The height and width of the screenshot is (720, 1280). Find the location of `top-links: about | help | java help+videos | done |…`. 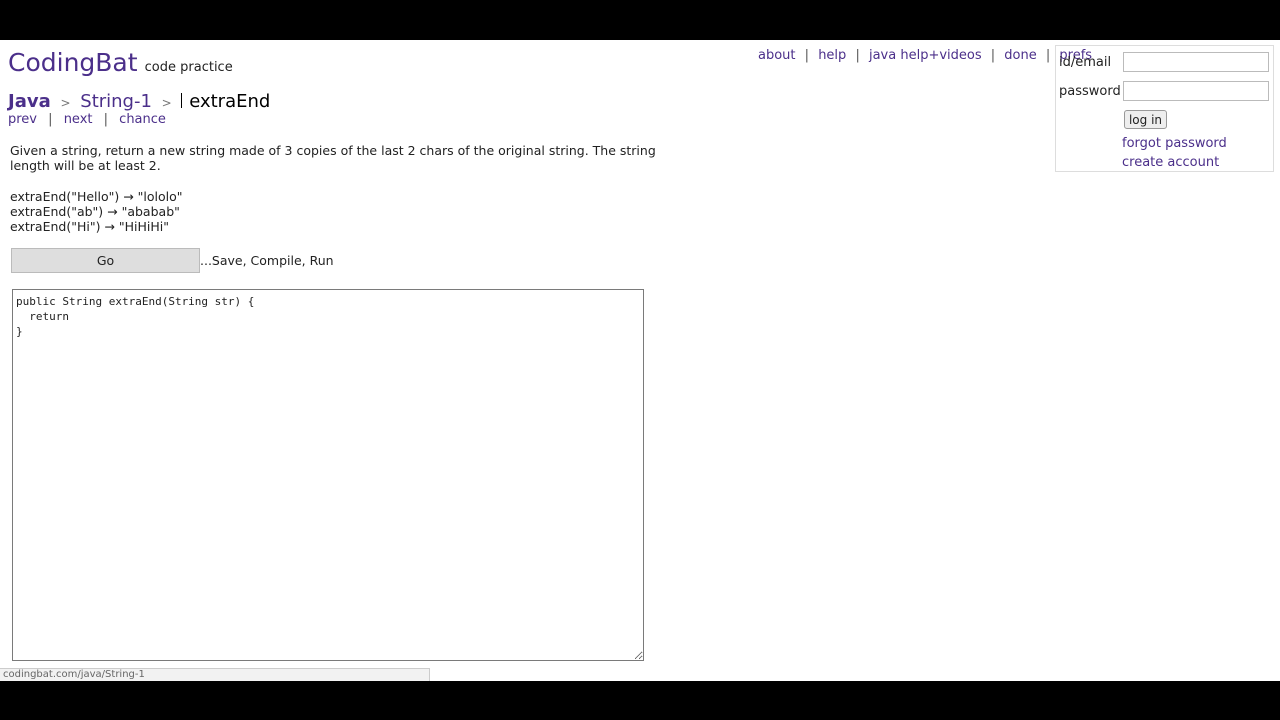

top-links: about | help | java help+videos | done |… is located at coordinates (925, 55).